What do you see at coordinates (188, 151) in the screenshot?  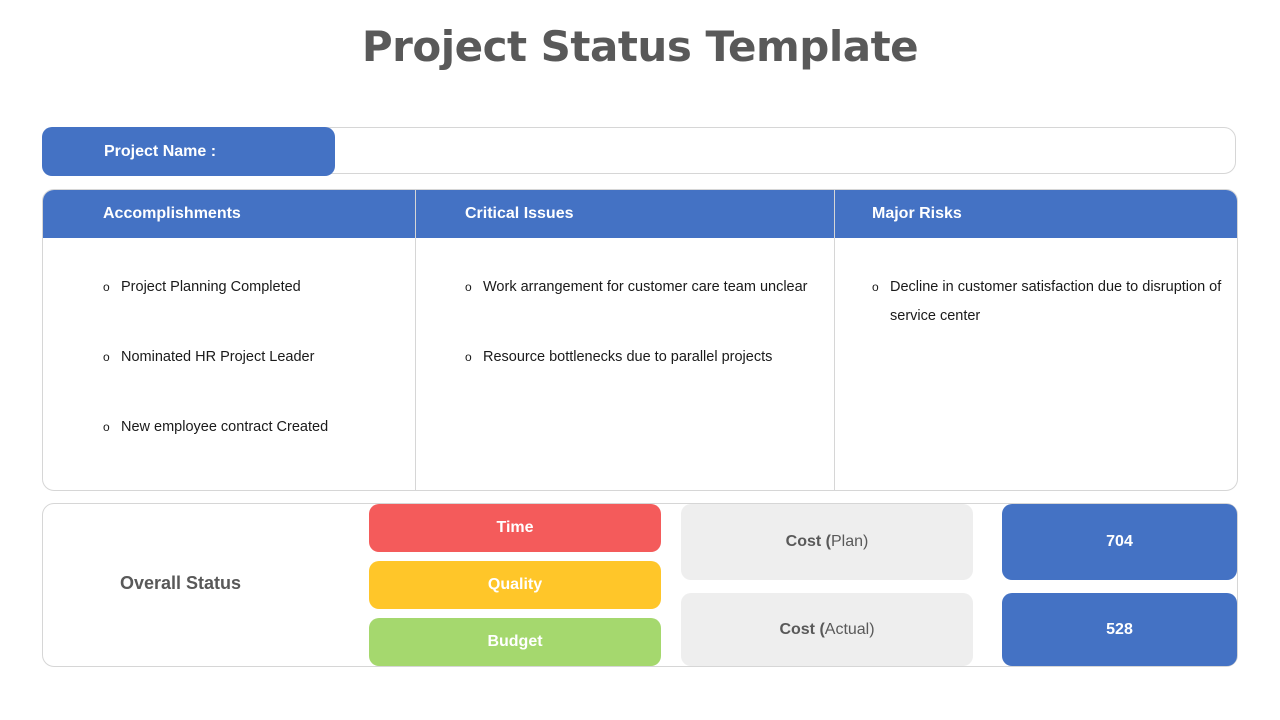 I see `project-name-label: Project Name :` at bounding box center [188, 151].